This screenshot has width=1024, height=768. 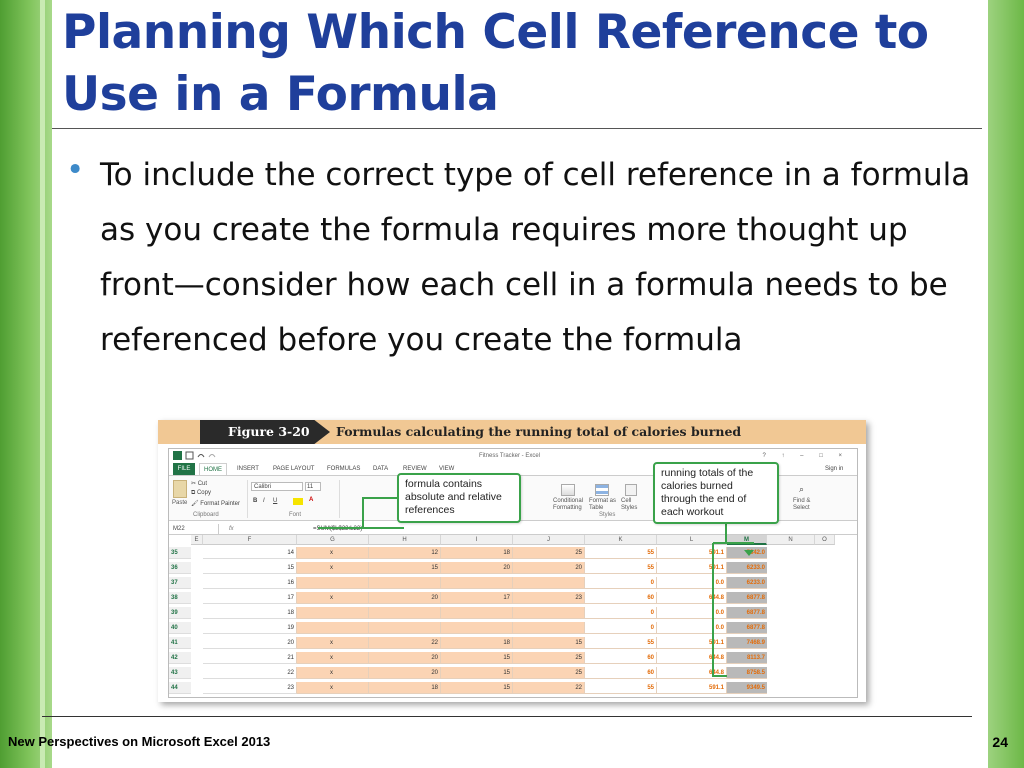 What do you see at coordinates (139, 741) in the screenshot?
I see `footer-course-title: New Perspectives on Microsoft Excel 2013` at bounding box center [139, 741].